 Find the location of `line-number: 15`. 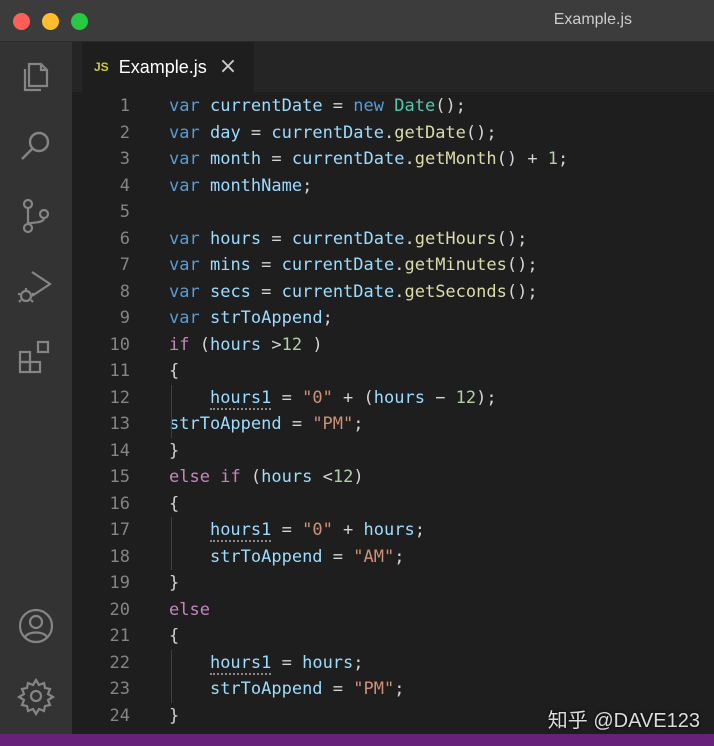

line-number: 15 is located at coordinates (119, 477).